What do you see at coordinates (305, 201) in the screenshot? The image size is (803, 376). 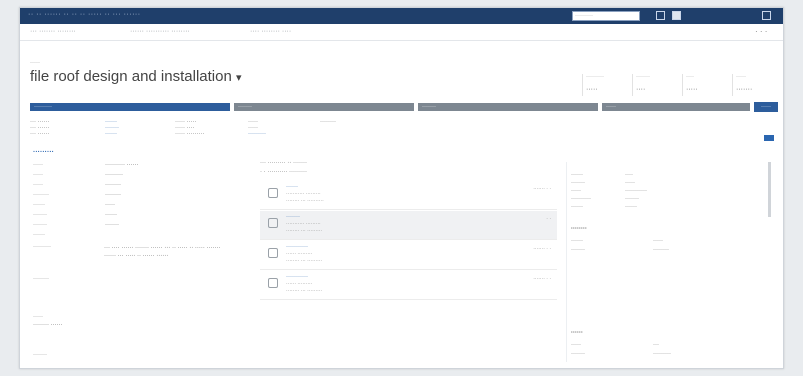 I see `activity-detail: ········ ··· ··········` at bounding box center [305, 201].